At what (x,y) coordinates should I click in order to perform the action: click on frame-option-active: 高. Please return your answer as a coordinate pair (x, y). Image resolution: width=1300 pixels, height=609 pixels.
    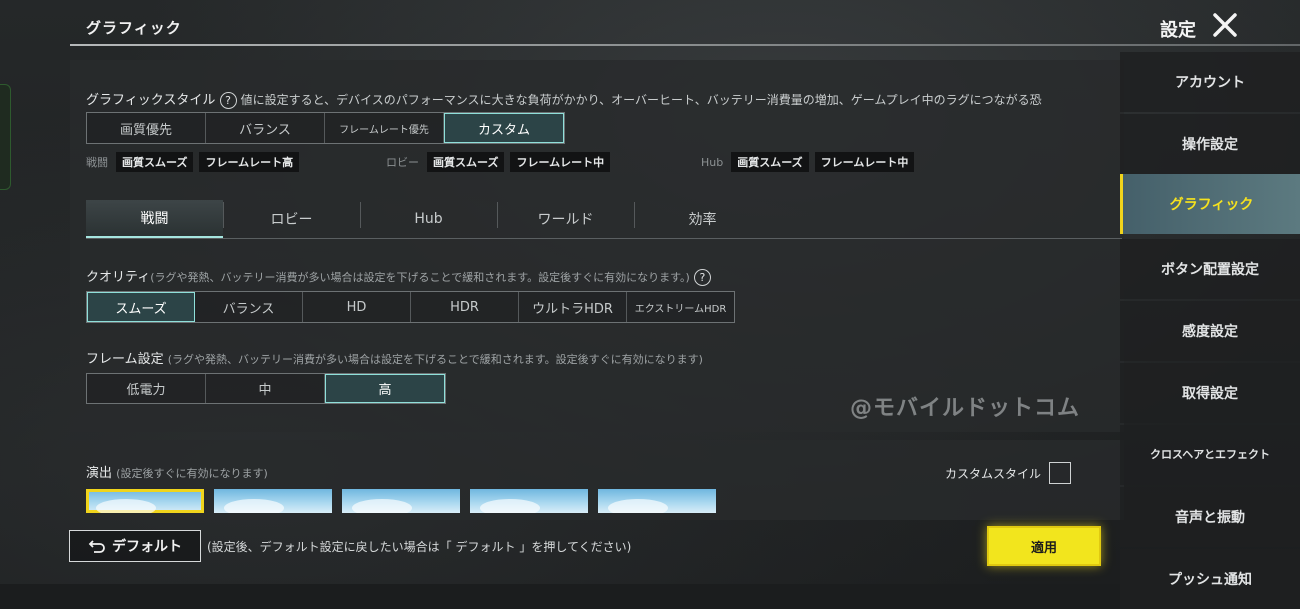
    Looking at the image, I should click on (385, 388).